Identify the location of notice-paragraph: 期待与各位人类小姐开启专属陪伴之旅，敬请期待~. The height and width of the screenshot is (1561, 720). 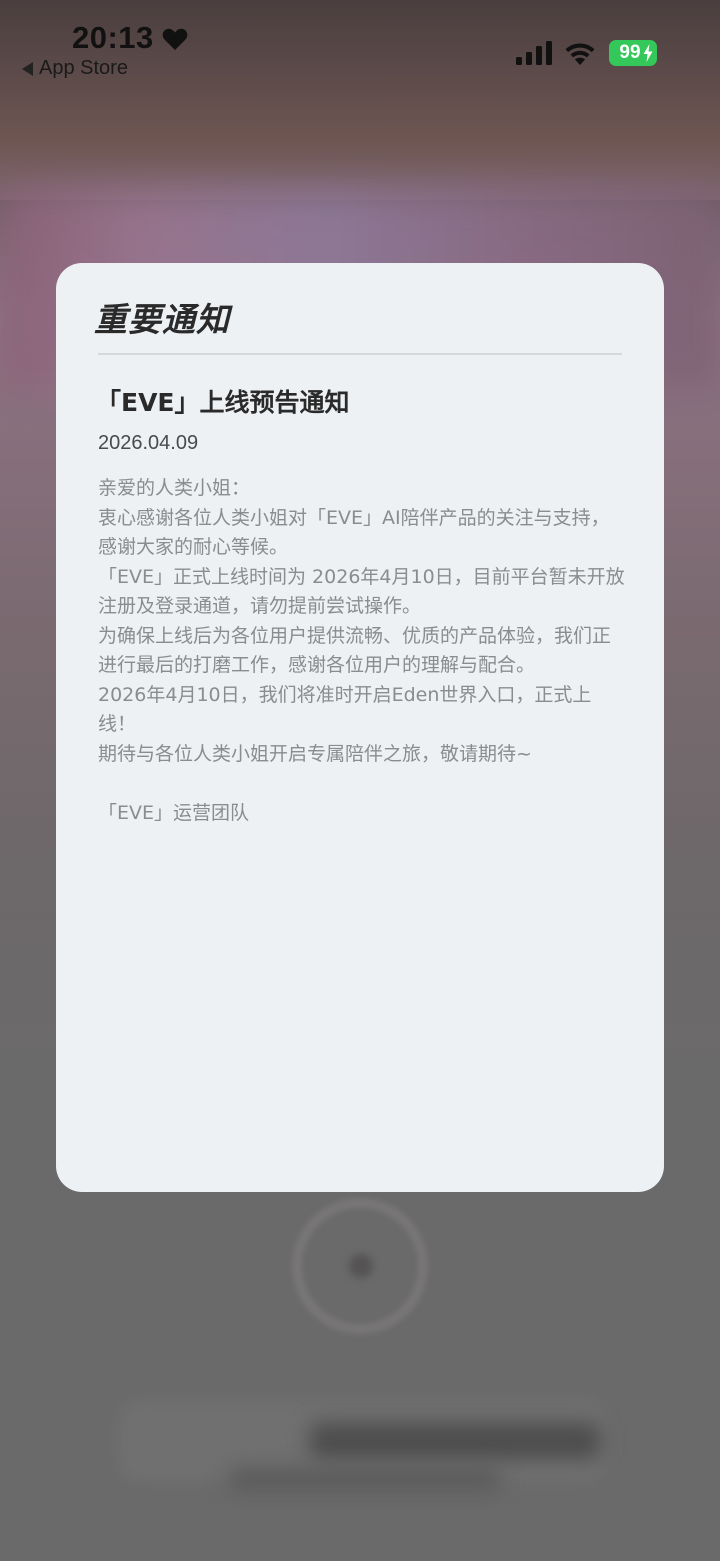
(315, 753).